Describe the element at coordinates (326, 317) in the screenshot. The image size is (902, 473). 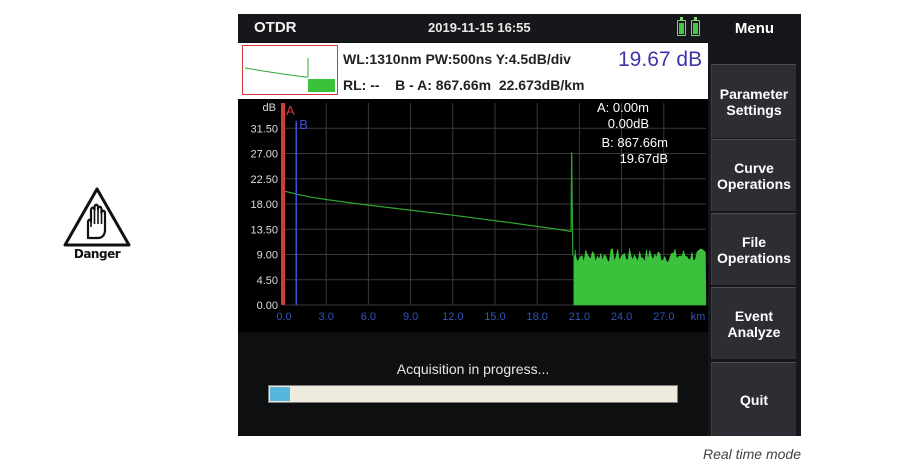
I see `x-tick-label: 3.0` at that location.